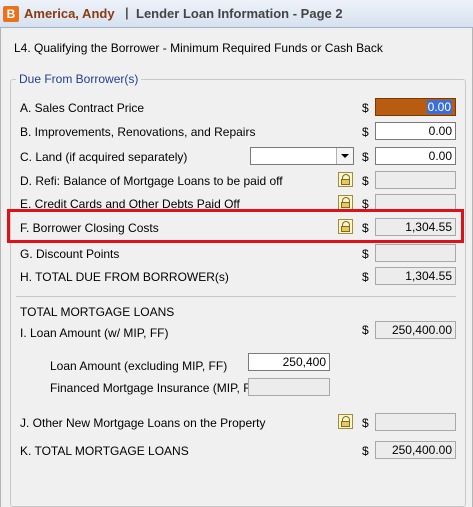  What do you see at coordinates (79, 79) in the screenshot?
I see `group-legend: Due From Borrower(s)` at bounding box center [79, 79].